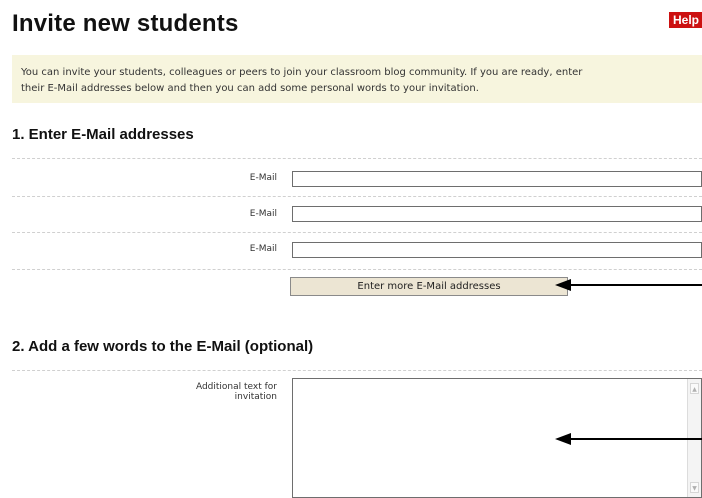 The height and width of the screenshot is (498, 702). Describe the element at coordinates (103, 134) in the screenshot. I see `section-heading-email: 1. Enter E-Mail addresses` at that location.